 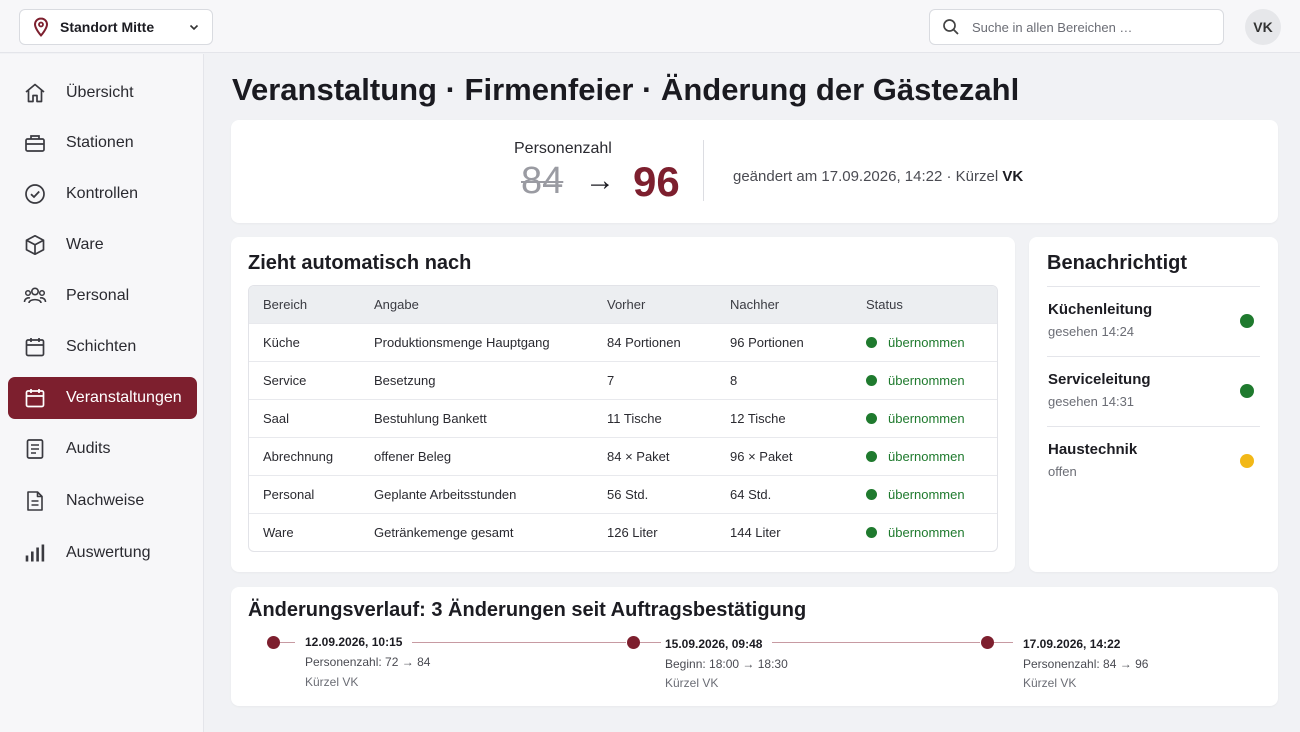 I want to click on box-icon, so click(x=35, y=245).